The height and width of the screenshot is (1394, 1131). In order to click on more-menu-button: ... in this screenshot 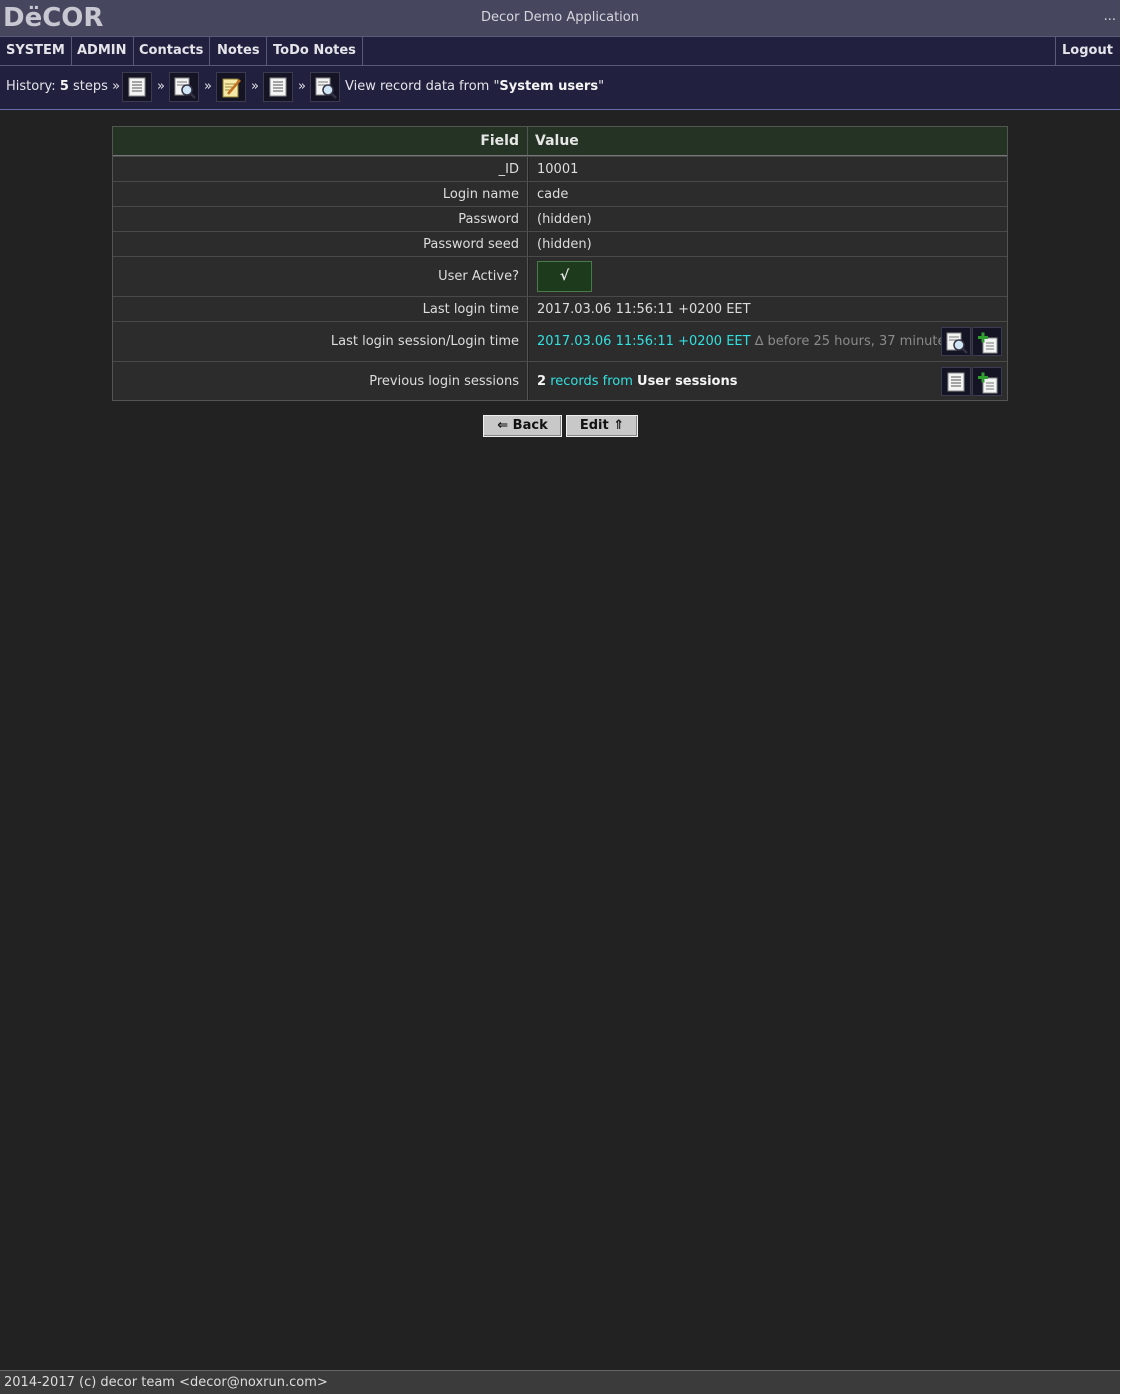, I will do `click(1110, 16)`.